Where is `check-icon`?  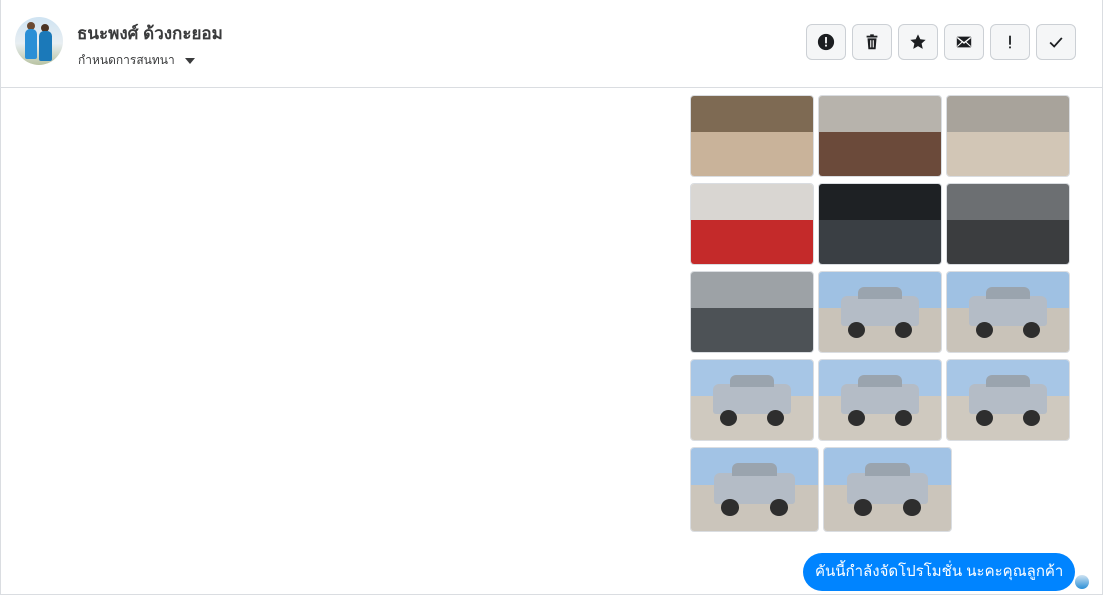
check-icon is located at coordinates (1056, 42).